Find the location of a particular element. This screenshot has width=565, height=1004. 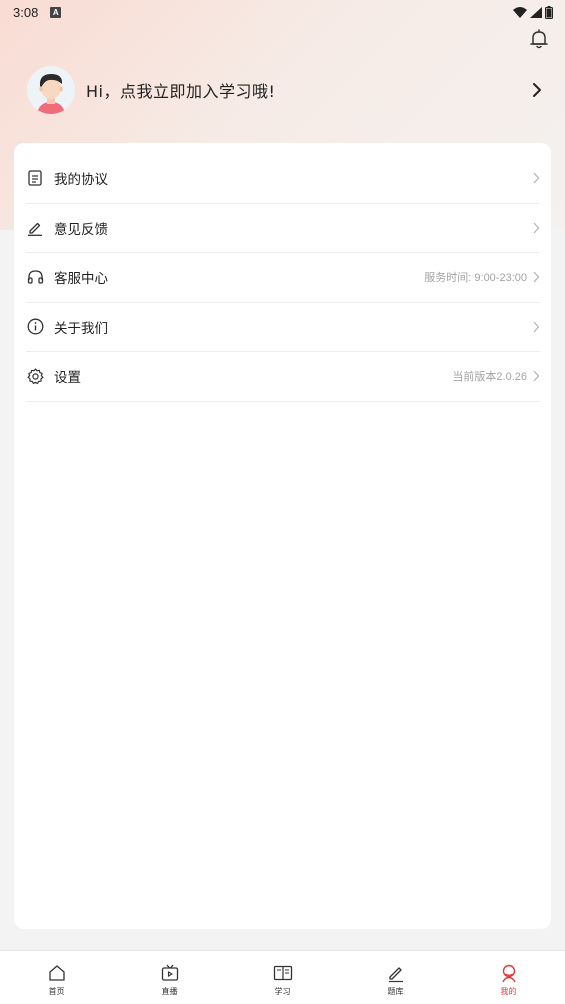

user-icon is located at coordinates (508, 973).